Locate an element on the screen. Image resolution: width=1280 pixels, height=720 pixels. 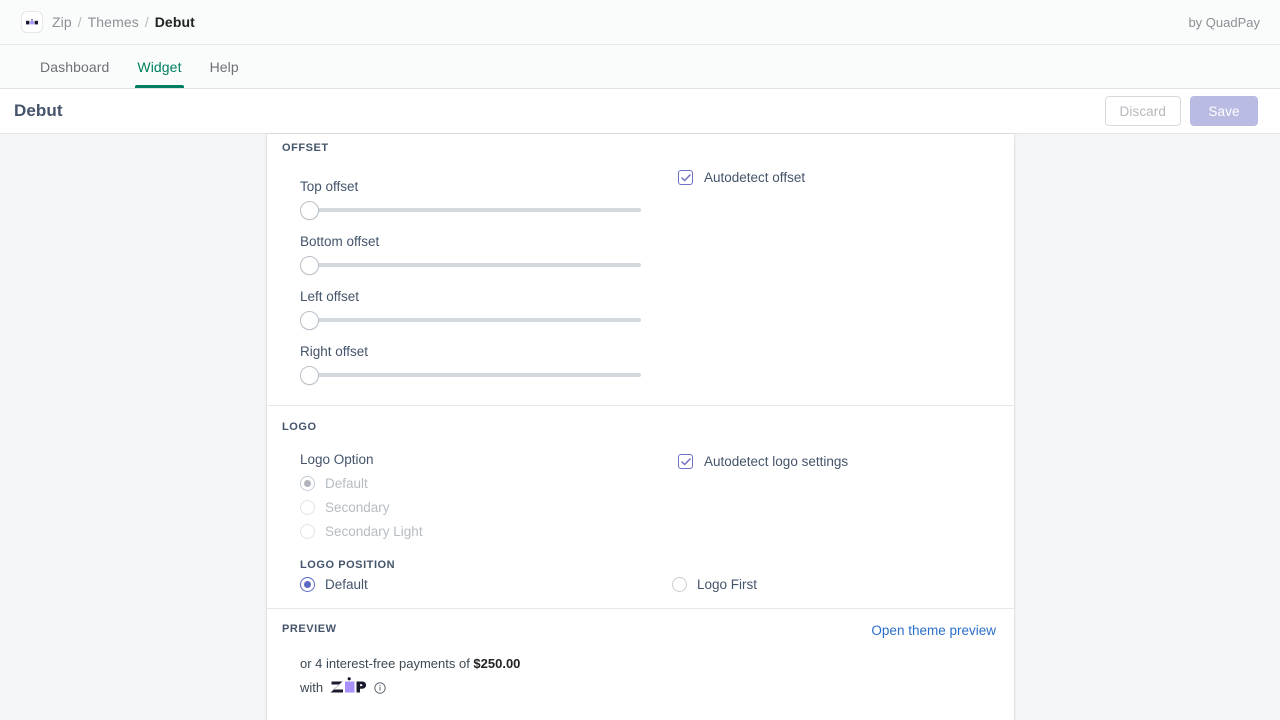
logo-autodetect: Autodetect logo settings is located at coordinates (830, 495).